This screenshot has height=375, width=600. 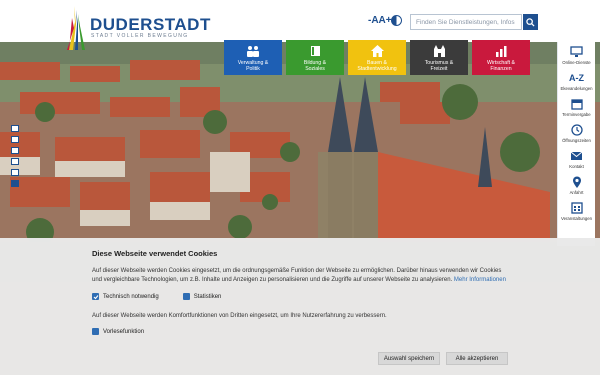 What do you see at coordinates (140, 36) in the screenshot?
I see `logo-subtitle: STADT VOLLER BEWEGUNG` at bounding box center [140, 36].